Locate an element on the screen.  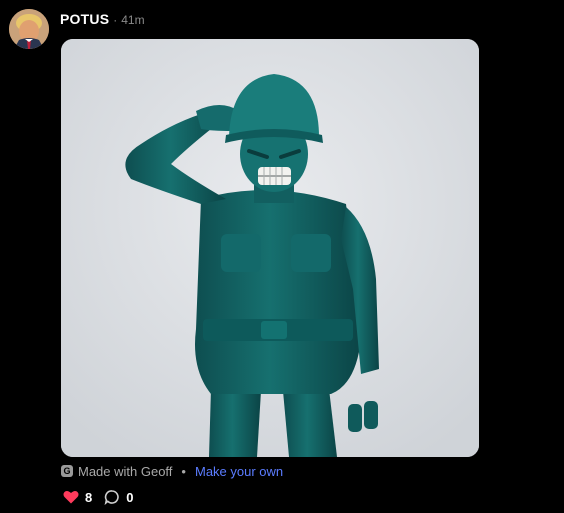
like-count: 8 is located at coordinates (89, 497).